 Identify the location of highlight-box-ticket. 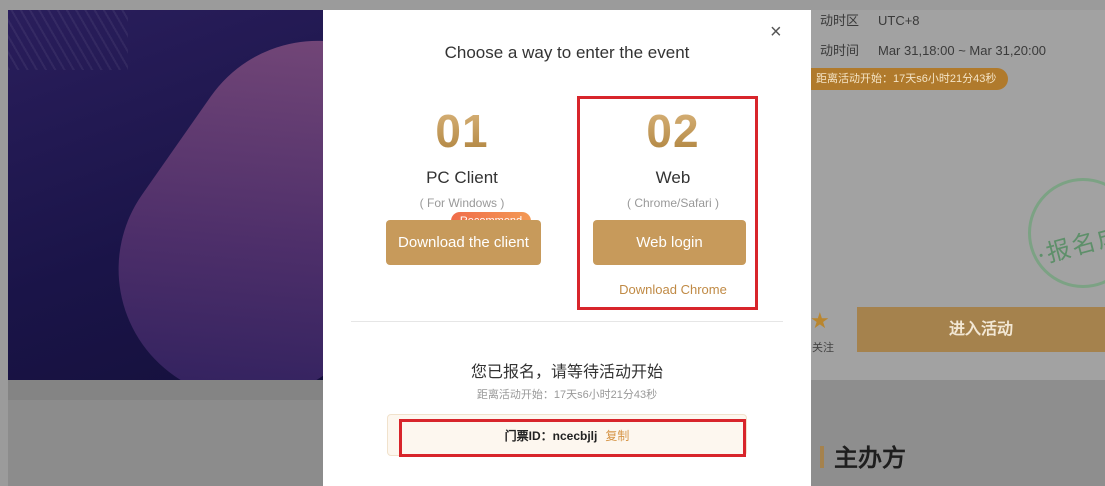
(572, 438).